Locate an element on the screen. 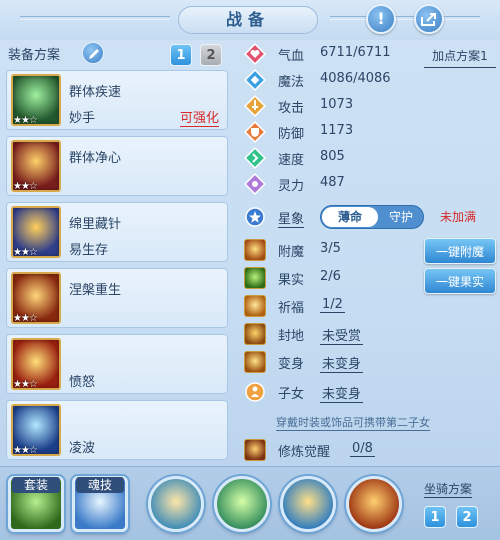  one-click-fruit-button: 一键果实 is located at coordinates (460, 281).